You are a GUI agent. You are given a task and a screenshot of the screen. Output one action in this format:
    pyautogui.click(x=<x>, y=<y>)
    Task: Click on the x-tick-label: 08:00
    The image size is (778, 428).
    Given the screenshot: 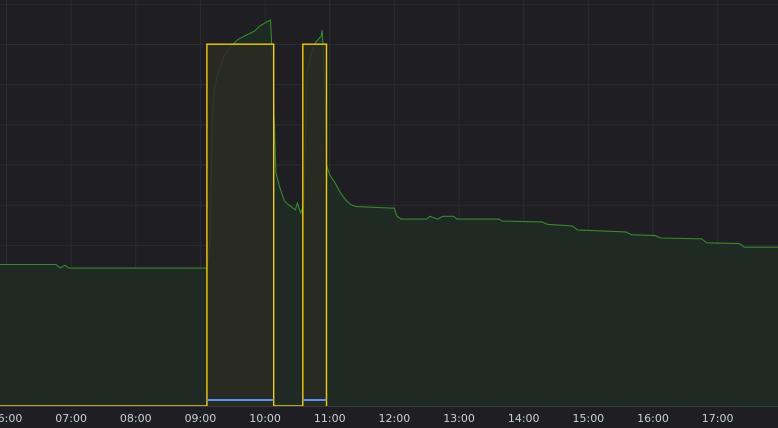 What is the action you would take?
    pyautogui.click(x=136, y=418)
    